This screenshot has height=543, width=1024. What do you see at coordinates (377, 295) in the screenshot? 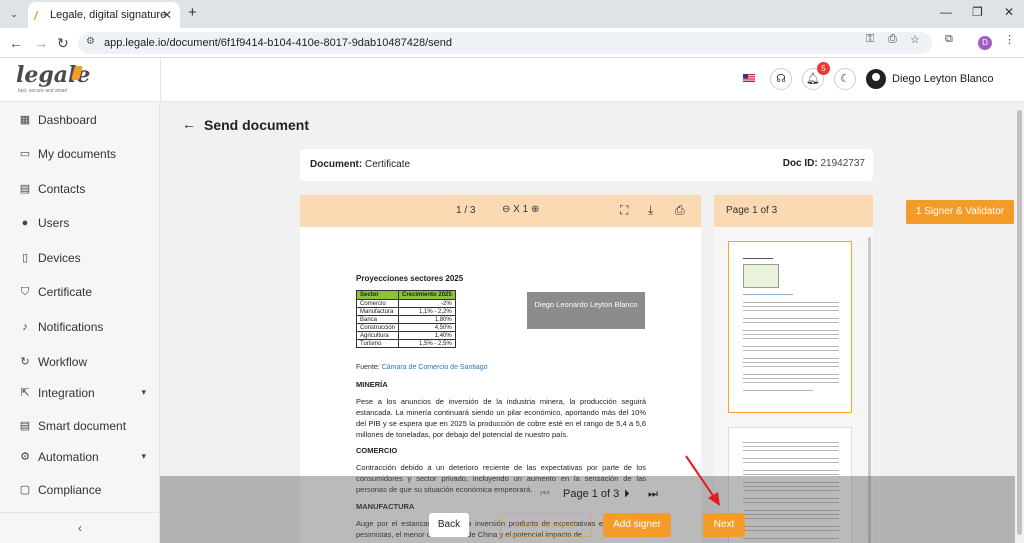
I see `table-header: Sector` at bounding box center [377, 295].